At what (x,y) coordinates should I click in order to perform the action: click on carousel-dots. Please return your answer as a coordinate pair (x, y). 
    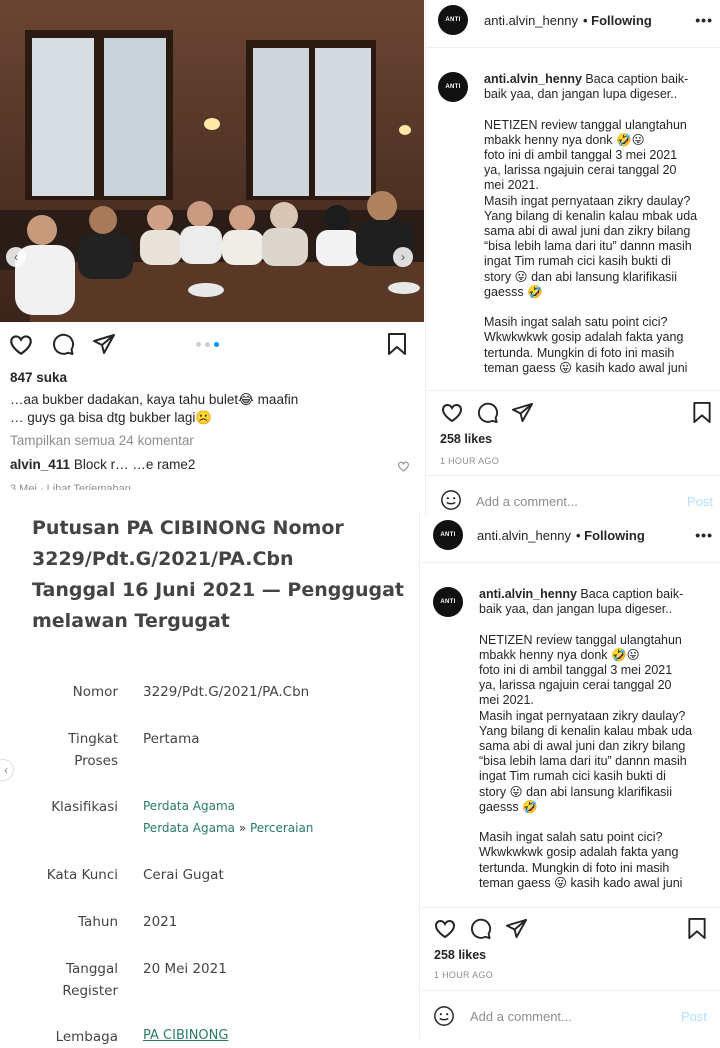
    Looking at the image, I should click on (207, 344).